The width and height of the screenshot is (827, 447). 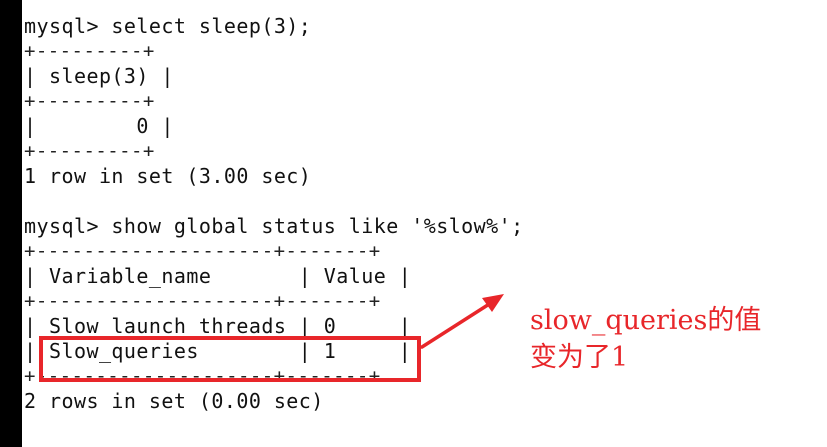 I want to click on result-summary: 1 row in set (3.00 sec), so click(x=168, y=176).